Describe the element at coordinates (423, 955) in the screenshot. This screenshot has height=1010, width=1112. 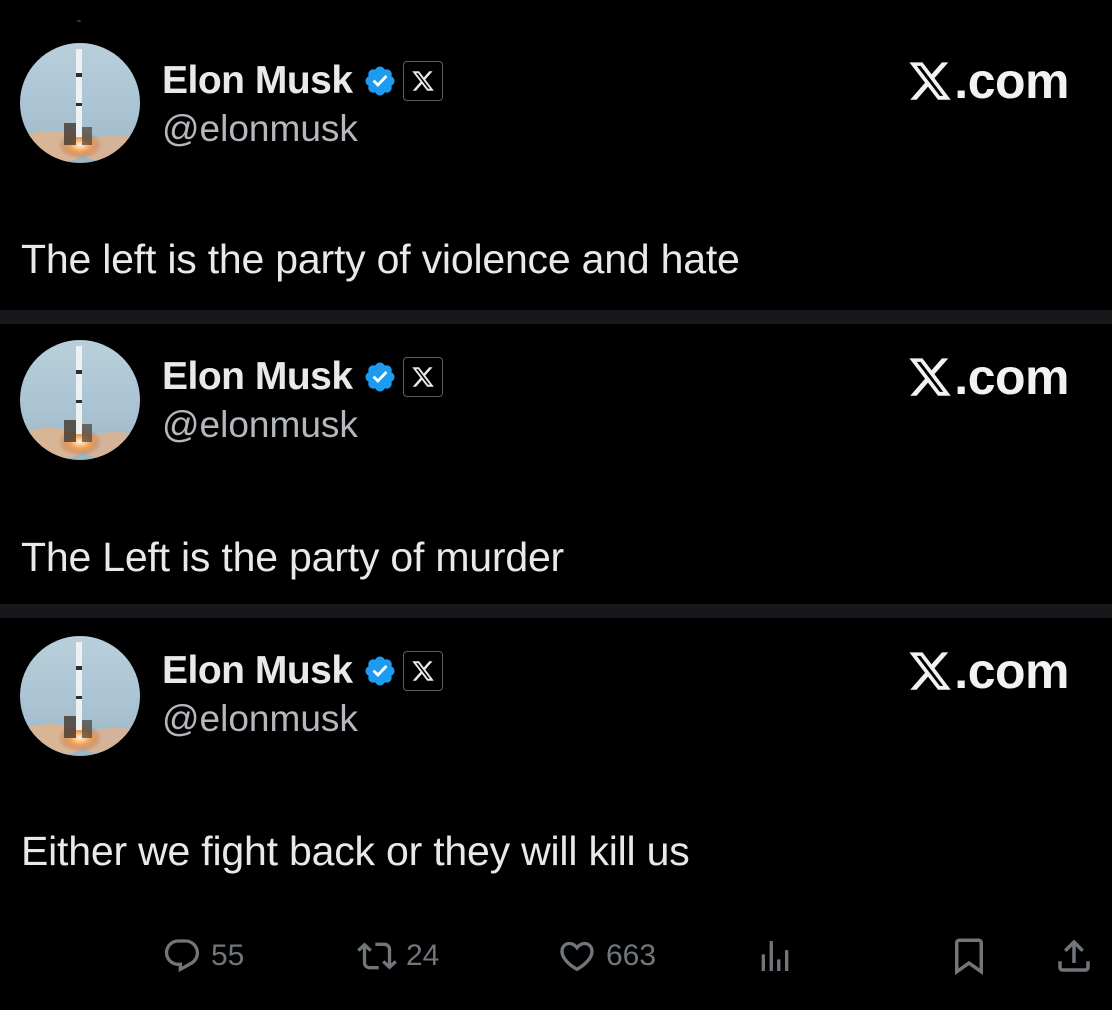
I see `repost-count: 24` at that location.